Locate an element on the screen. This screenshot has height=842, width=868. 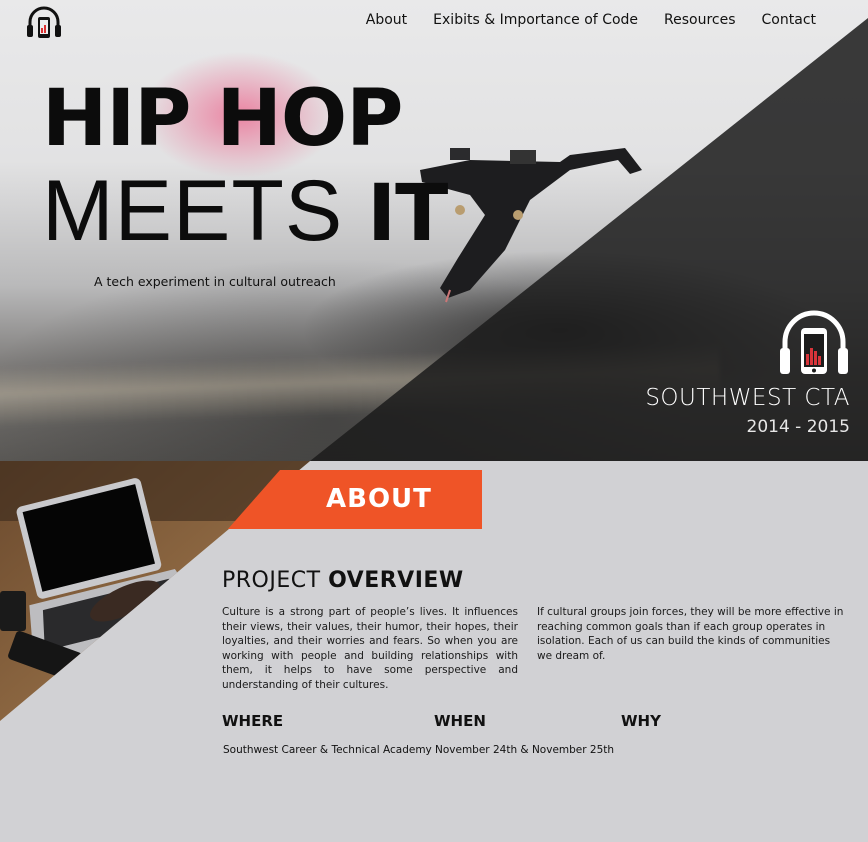
nav-contact: Contact is located at coordinates (789, 20).